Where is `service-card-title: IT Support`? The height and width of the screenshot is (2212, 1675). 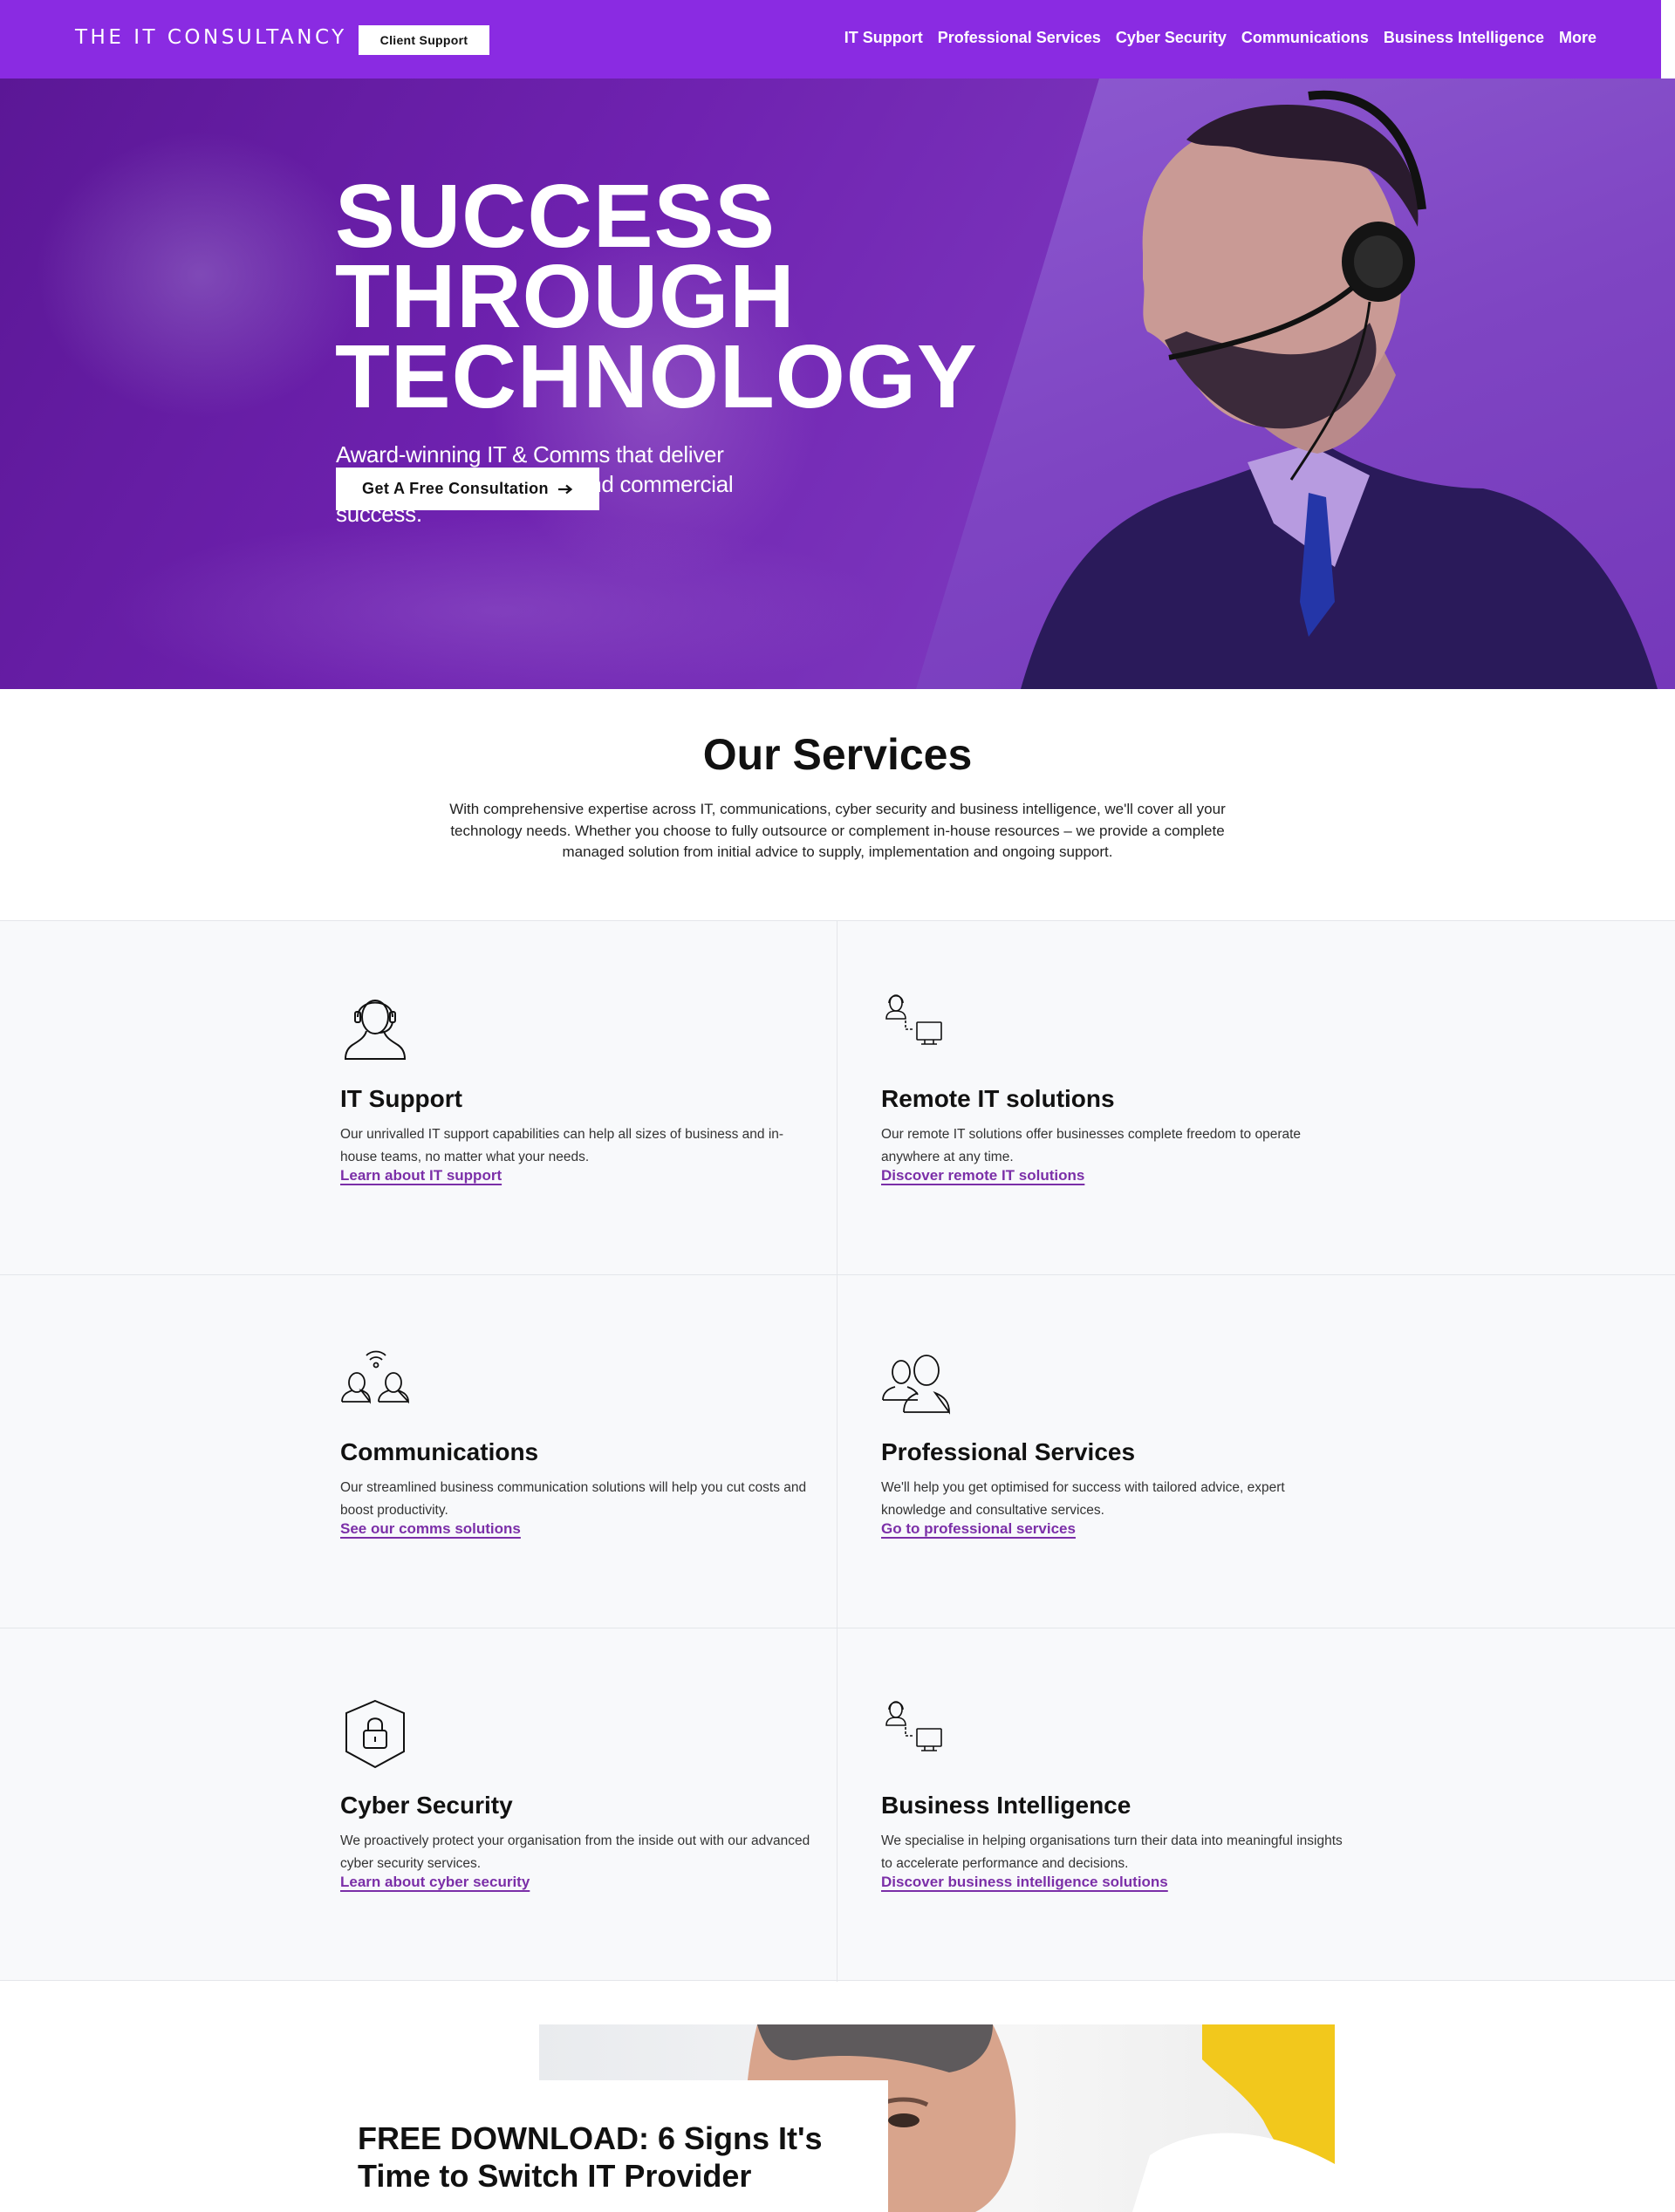
service-card-title: IT Support is located at coordinates (401, 1098).